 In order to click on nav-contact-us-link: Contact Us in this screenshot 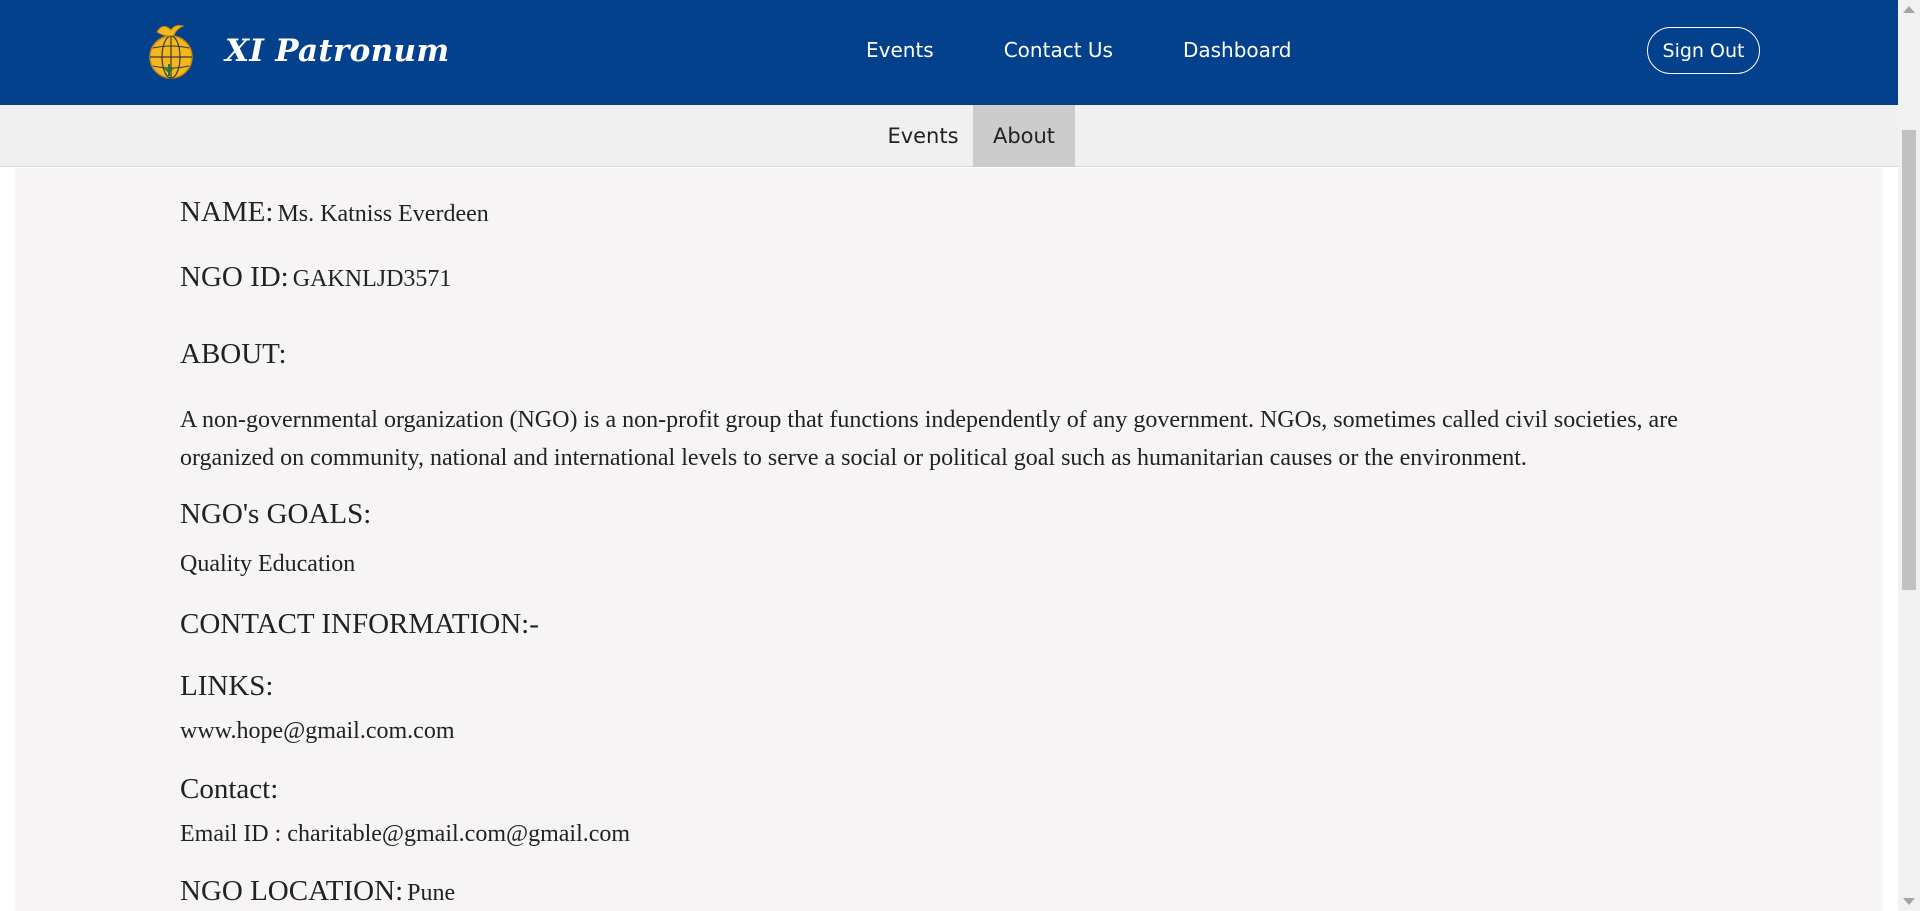, I will do `click(1058, 50)`.